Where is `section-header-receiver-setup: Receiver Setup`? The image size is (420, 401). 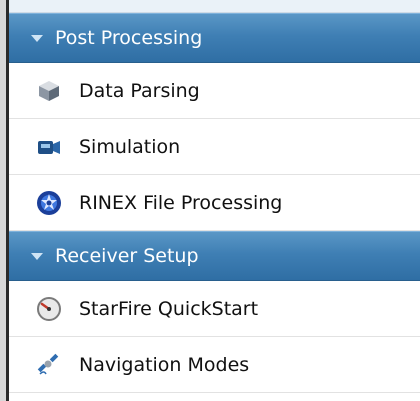
section-header-receiver-setup: Receiver Setup is located at coordinates (214, 256).